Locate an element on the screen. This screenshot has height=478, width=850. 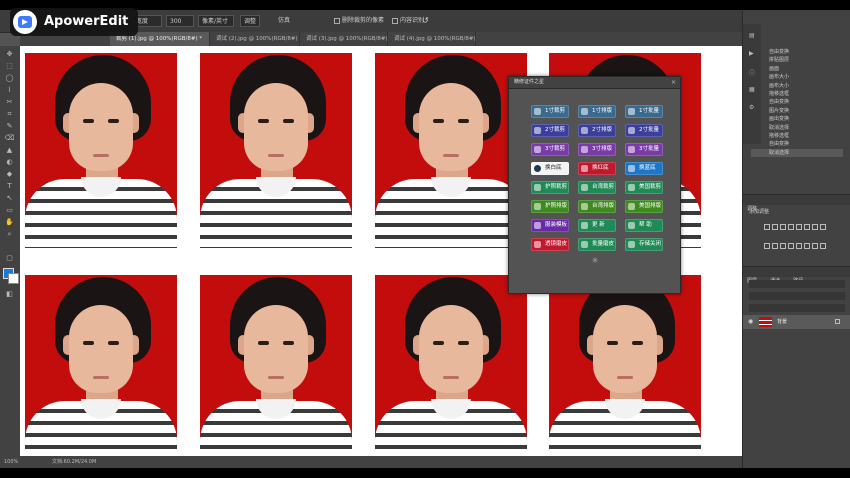
lock-bar is located at coordinates (797, 308).